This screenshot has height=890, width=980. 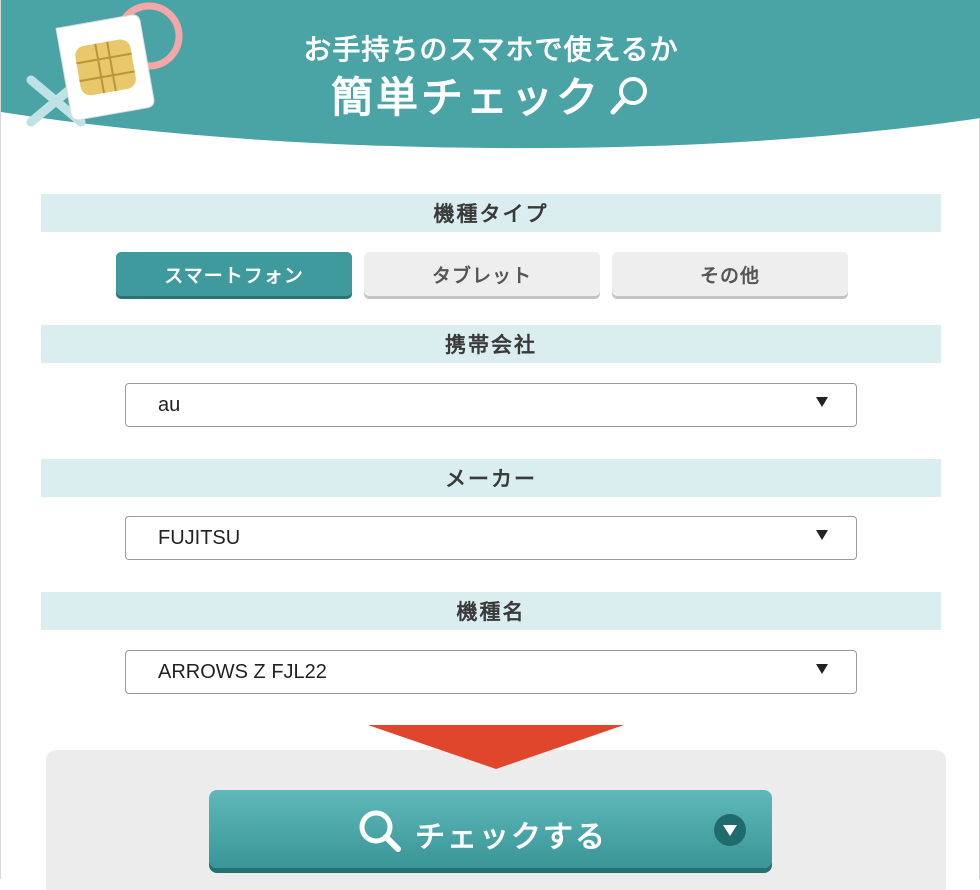 What do you see at coordinates (482, 274) in the screenshot?
I see `tab-tablet: タブレット` at bounding box center [482, 274].